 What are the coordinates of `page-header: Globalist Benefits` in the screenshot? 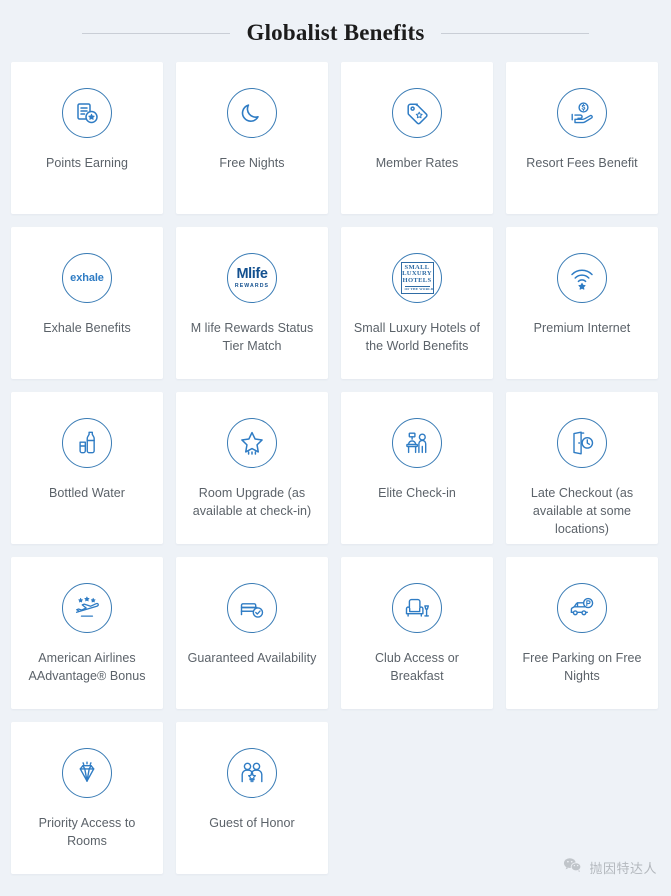 It's located at (335, 31).